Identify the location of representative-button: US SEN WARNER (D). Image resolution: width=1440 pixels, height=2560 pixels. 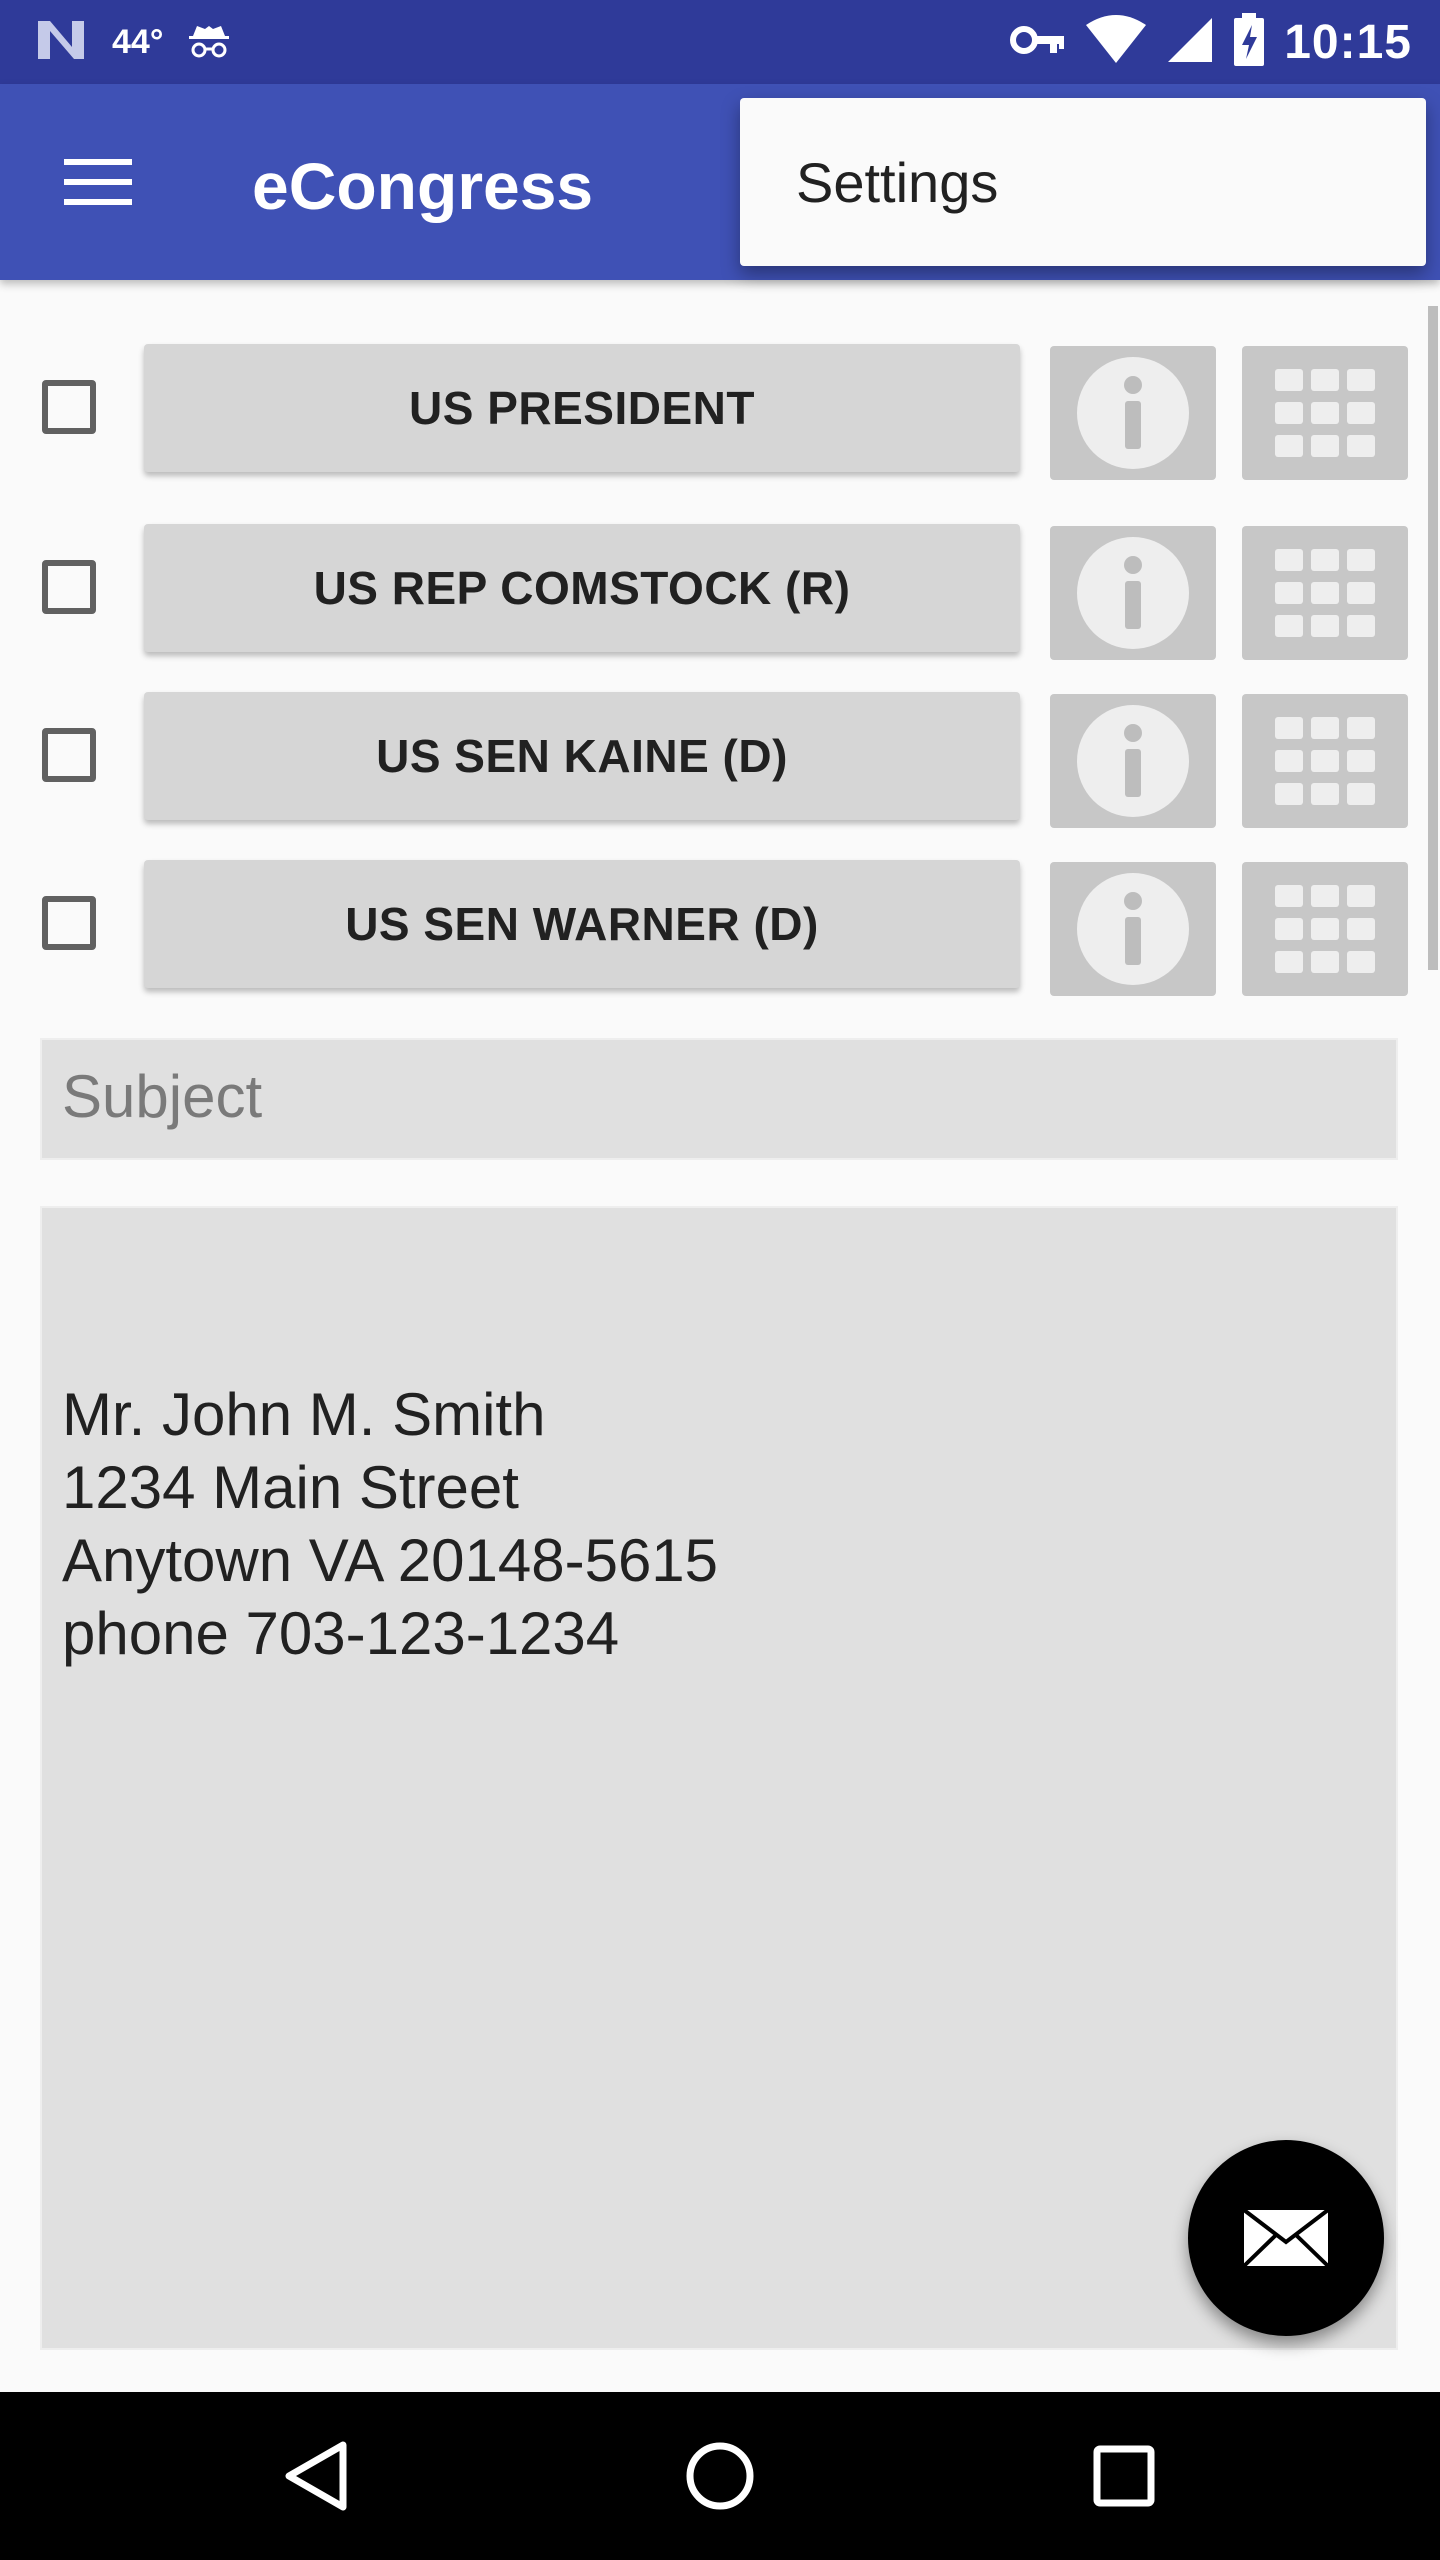
(582, 924).